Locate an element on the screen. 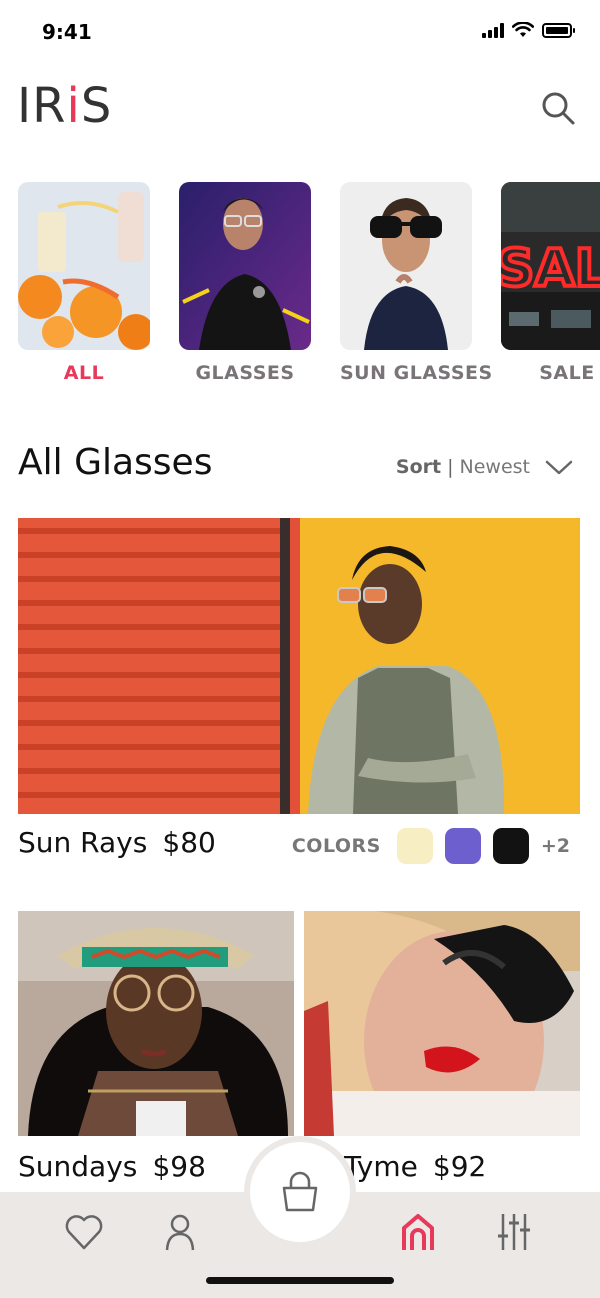  sort-value: Newest is located at coordinates (494, 467).